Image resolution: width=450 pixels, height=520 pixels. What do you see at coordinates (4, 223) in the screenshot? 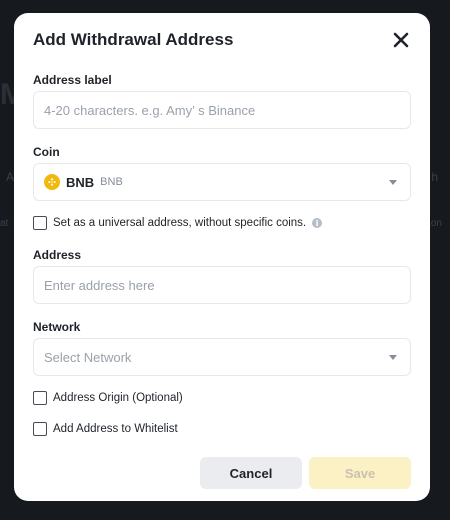
I see `background-page-fragment: at` at bounding box center [4, 223].